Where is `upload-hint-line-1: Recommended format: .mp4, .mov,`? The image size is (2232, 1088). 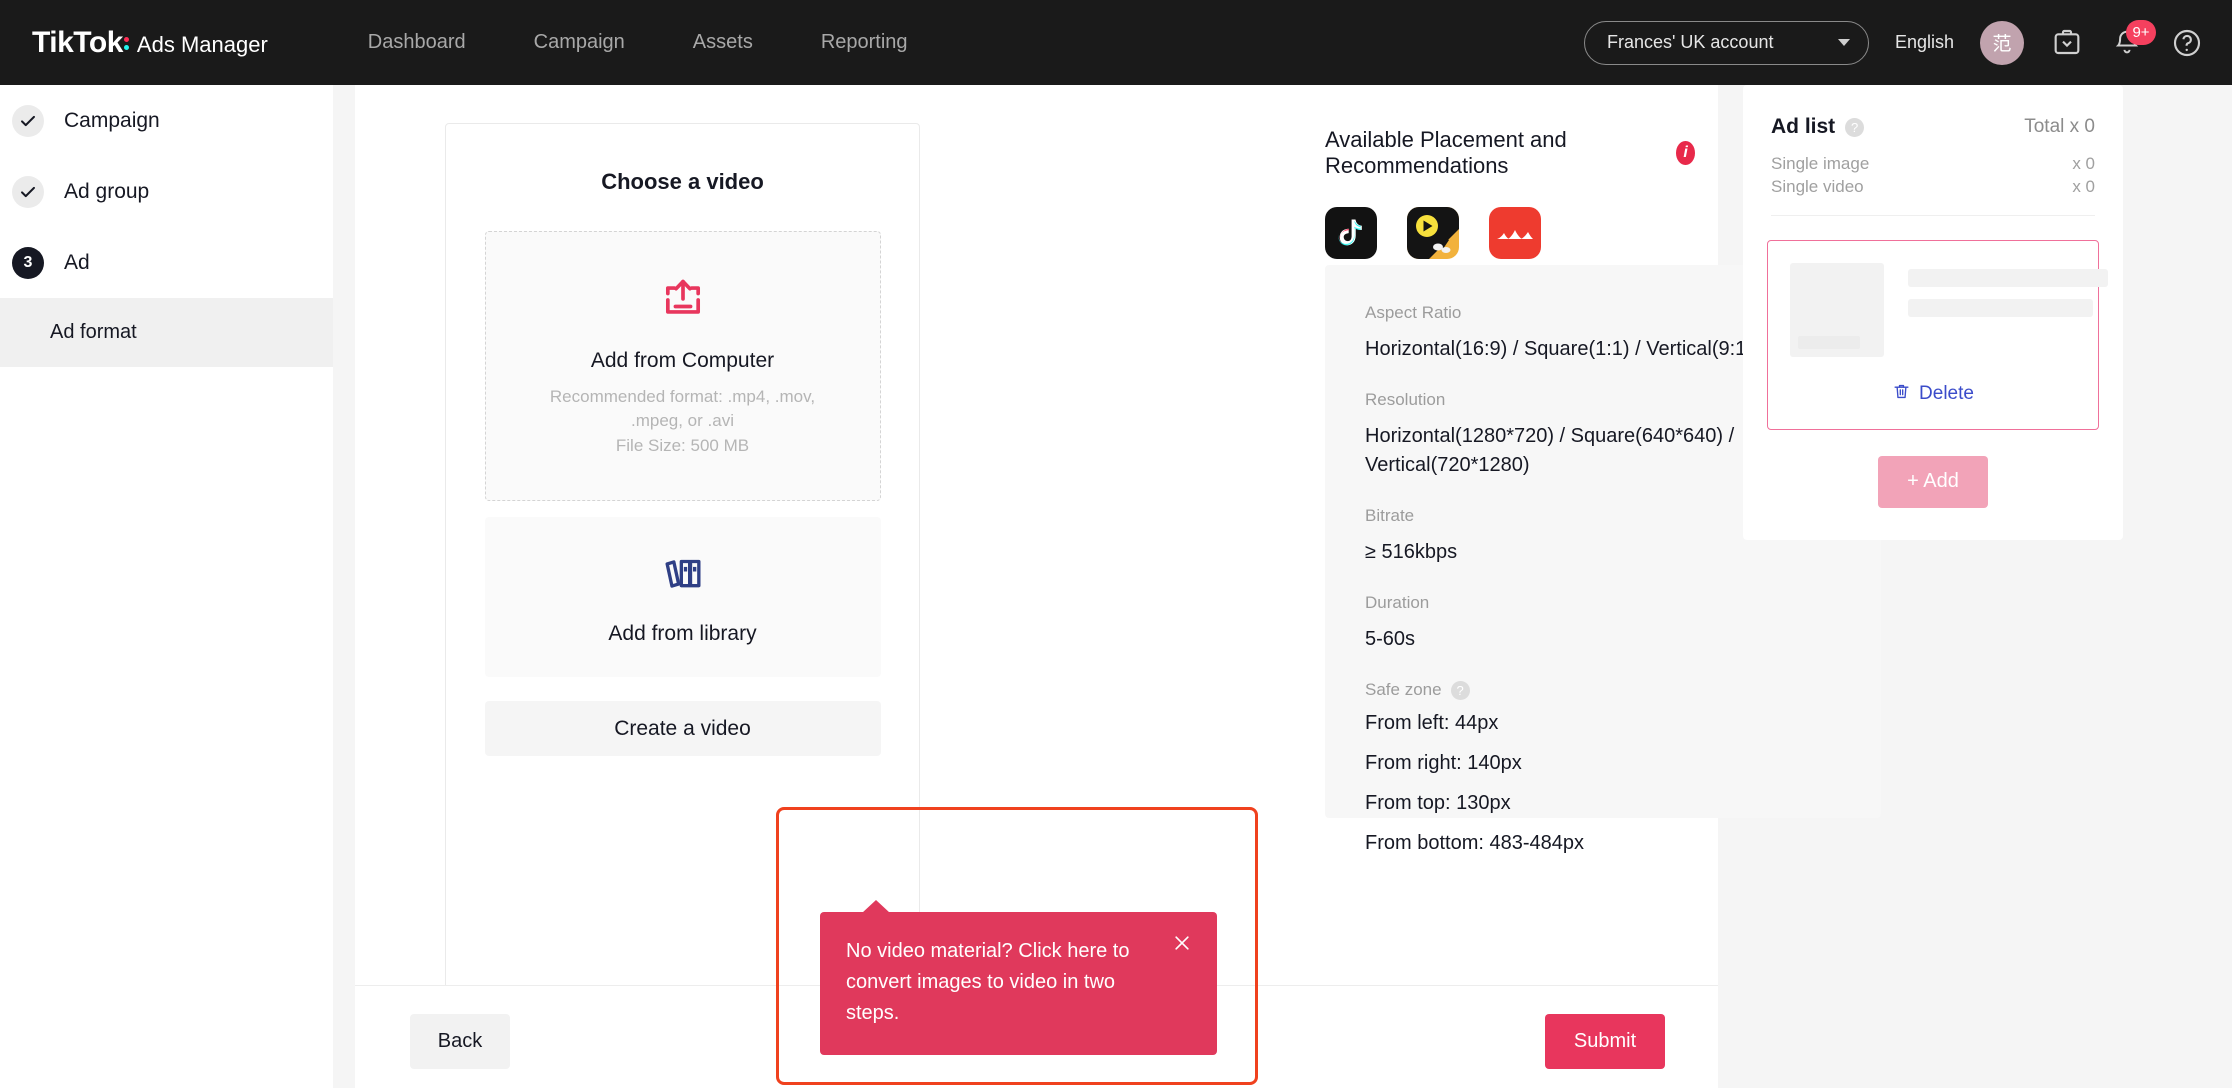
upload-hint-line-1: Recommended format: .mp4, .mov, is located at coordinates (682, 396).